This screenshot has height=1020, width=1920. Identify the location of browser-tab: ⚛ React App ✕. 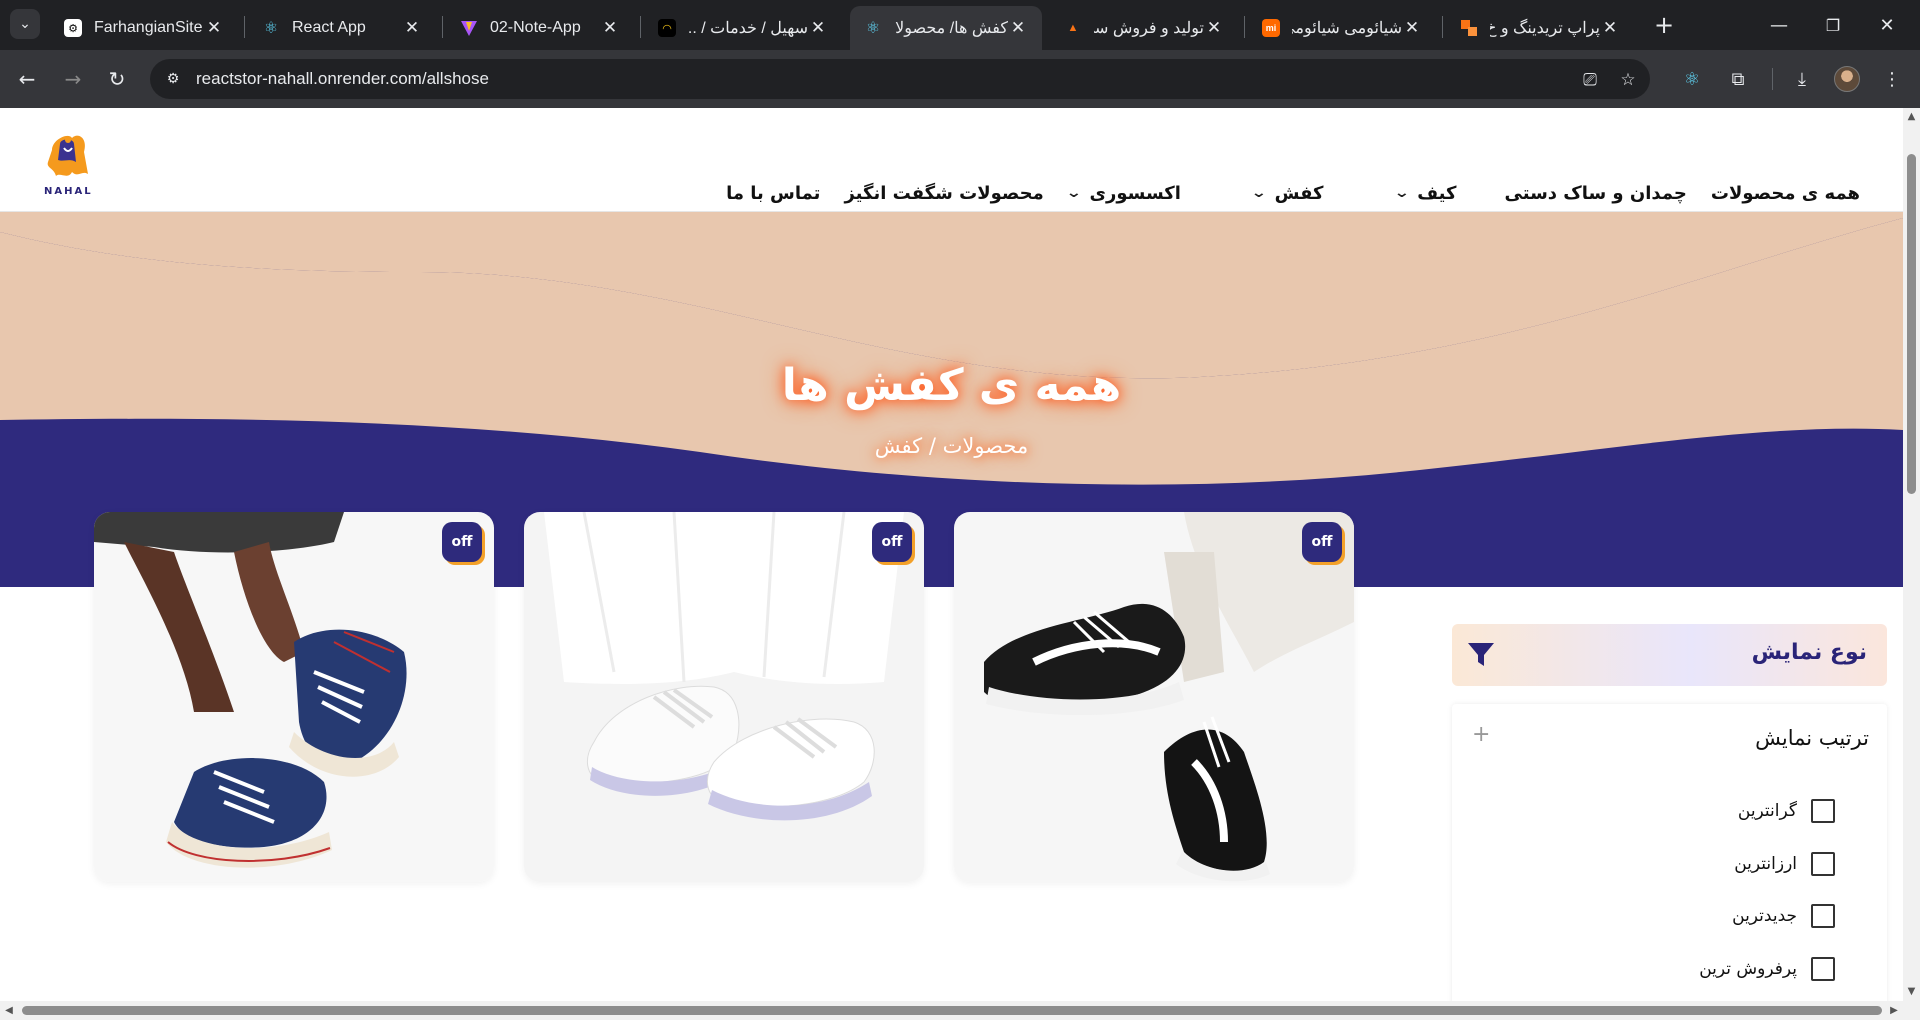
(342, 28).